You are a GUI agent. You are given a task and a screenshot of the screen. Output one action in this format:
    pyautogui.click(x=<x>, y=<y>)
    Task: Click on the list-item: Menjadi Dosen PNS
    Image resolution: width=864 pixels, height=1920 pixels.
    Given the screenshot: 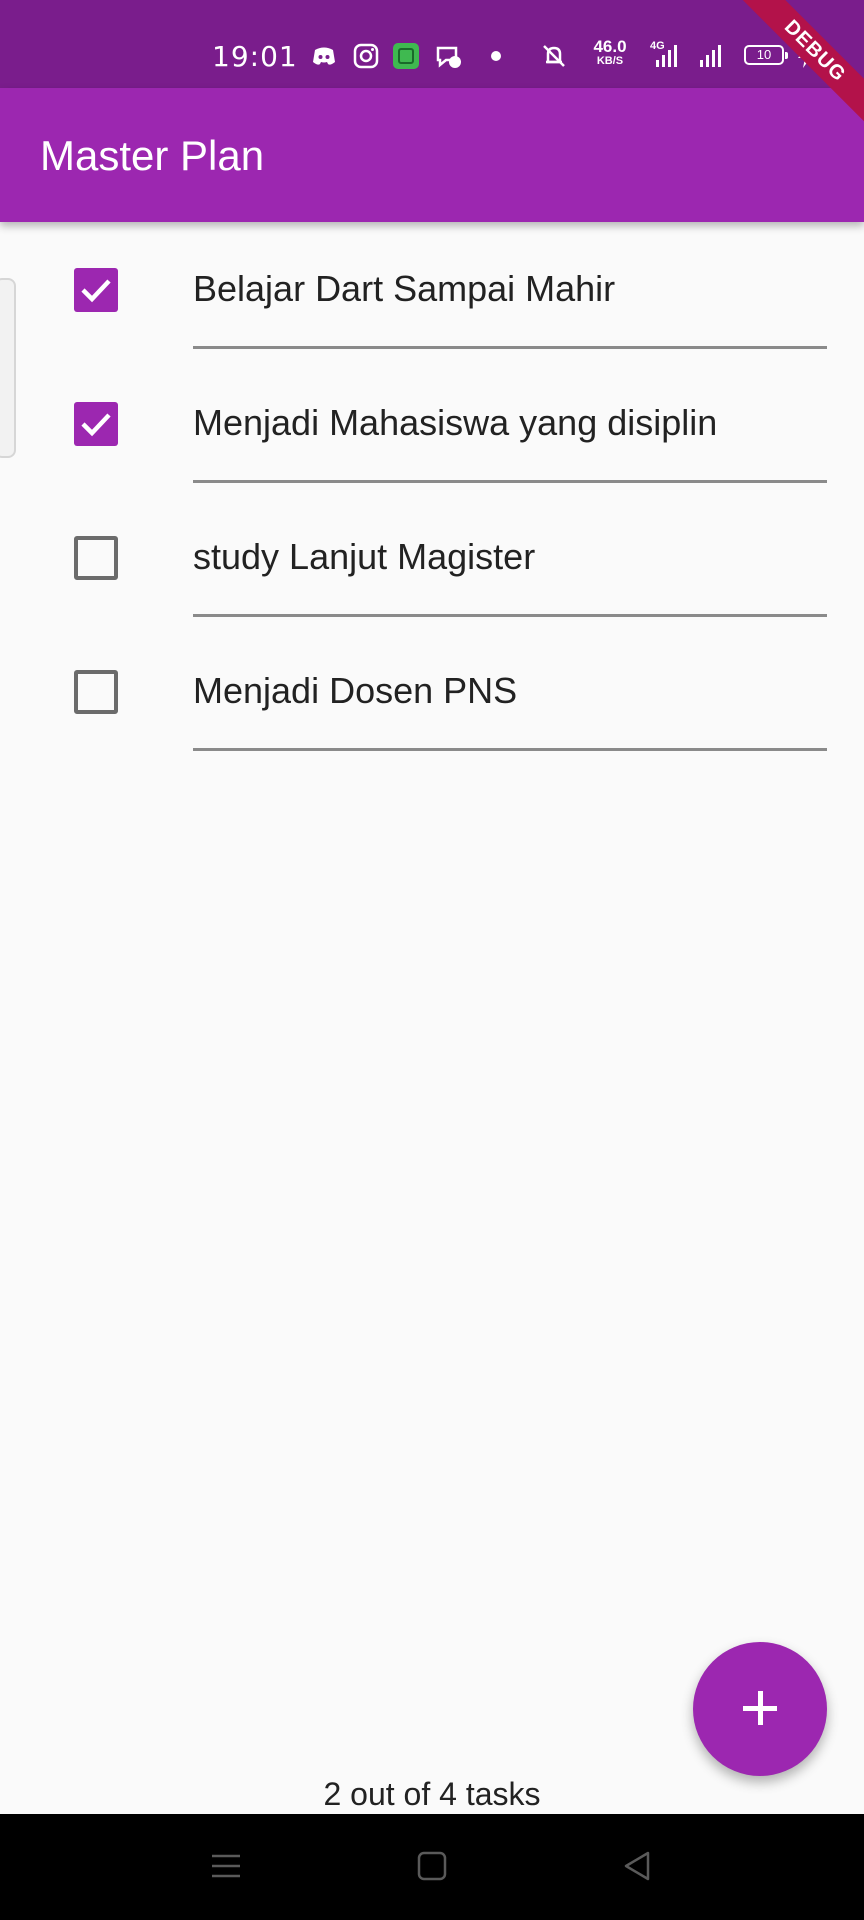 What is the action you would take?
    pyautogui.click(x=432, y=691)
    